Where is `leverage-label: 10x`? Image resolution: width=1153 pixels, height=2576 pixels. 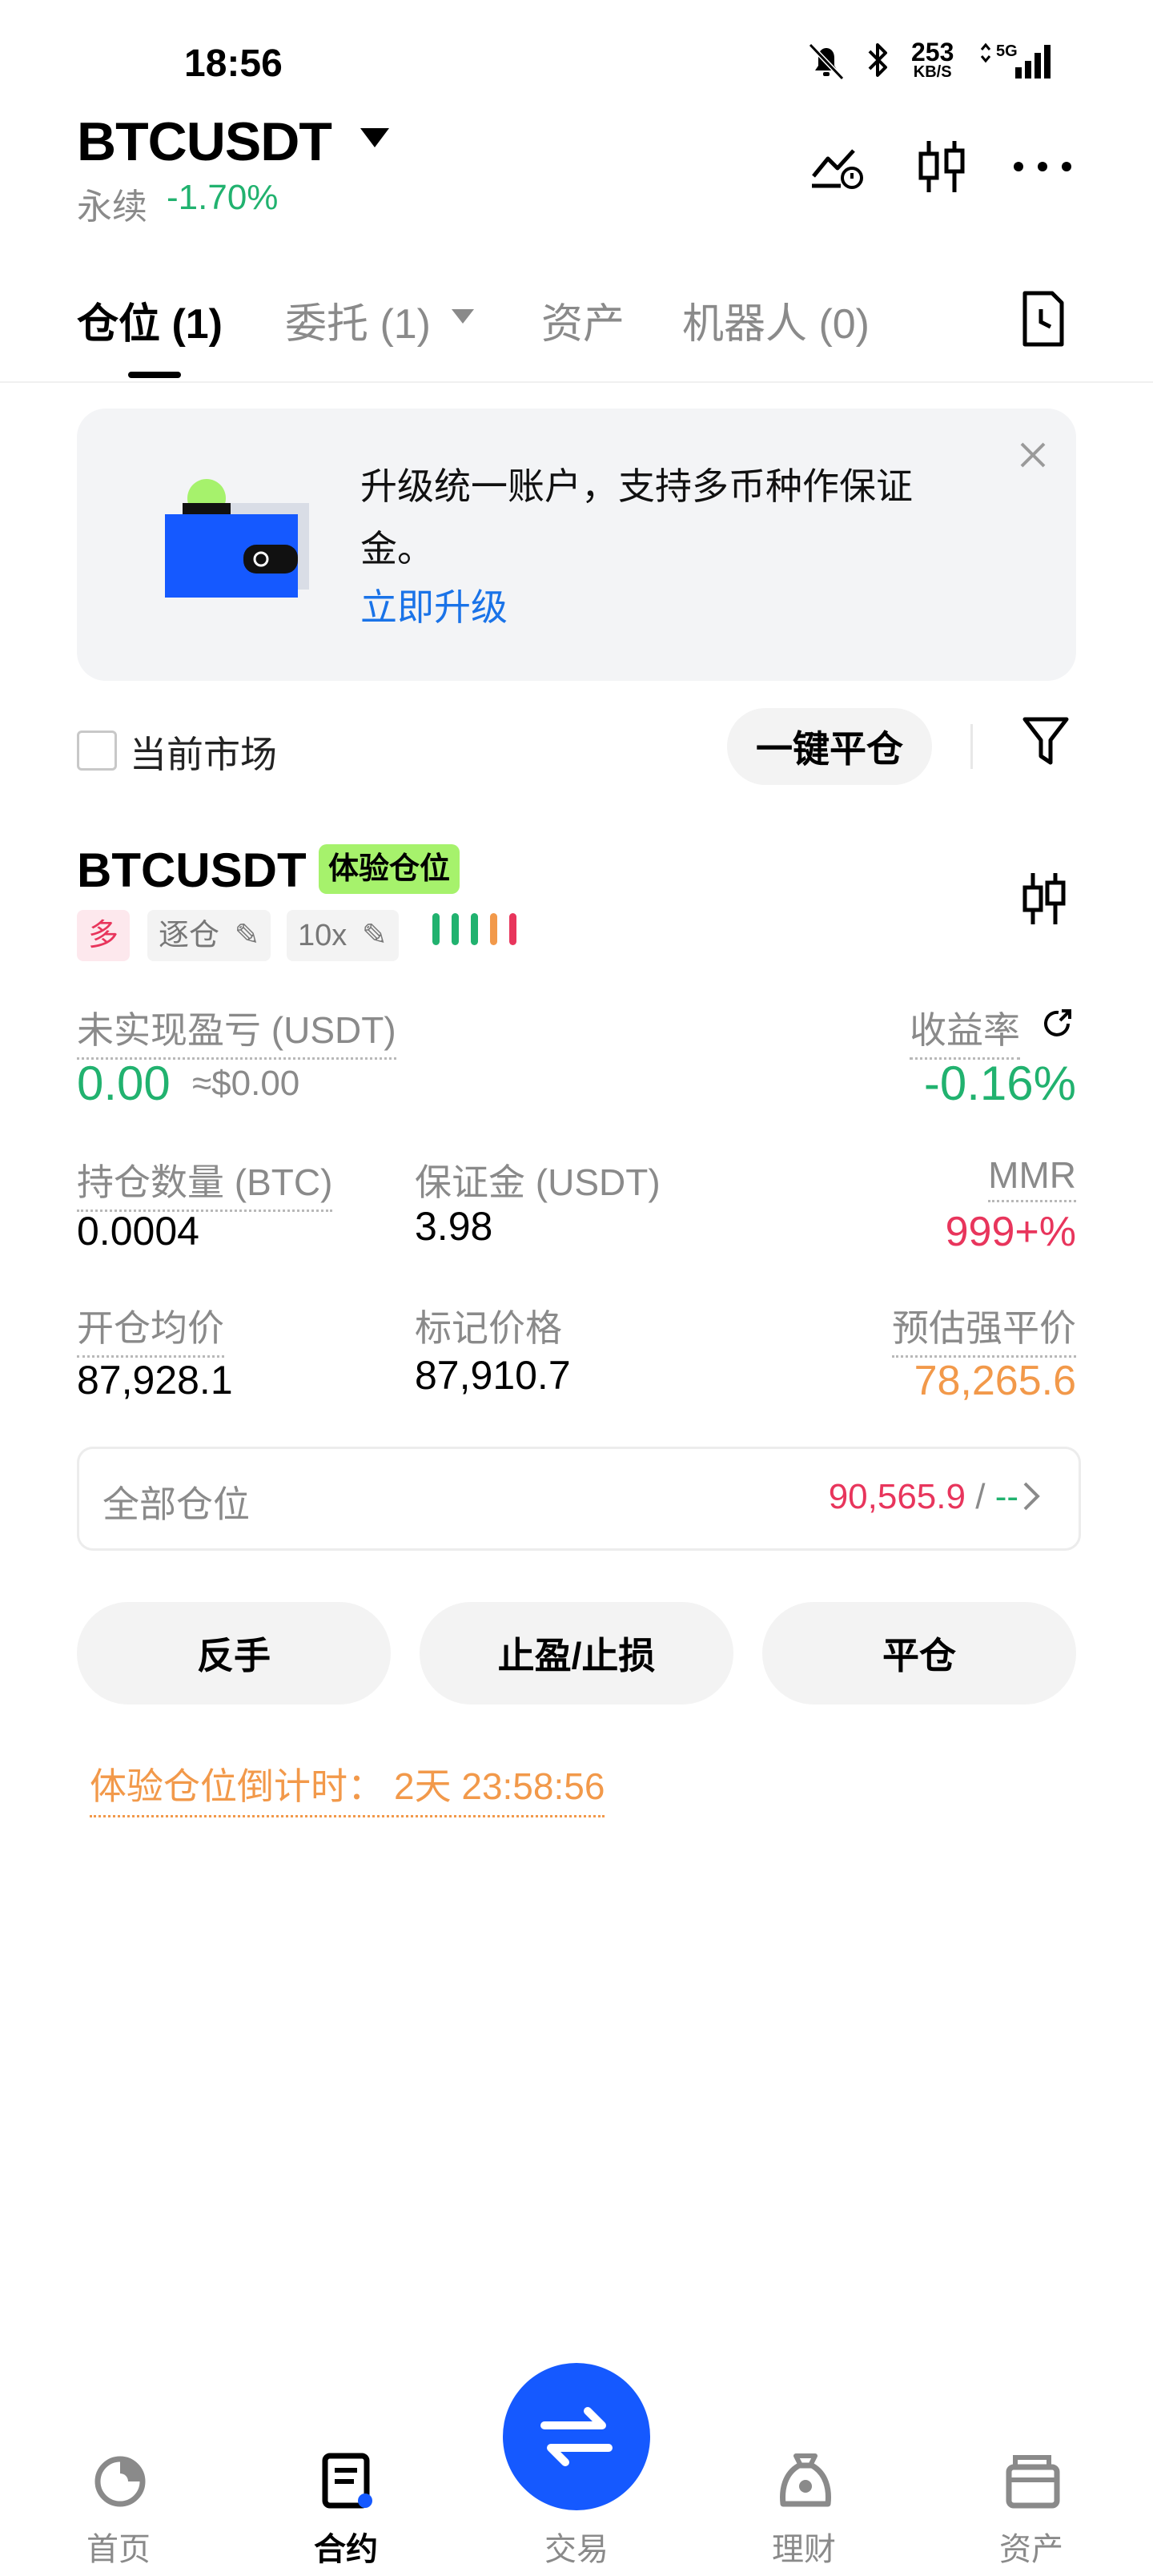 leverage-label: 10x is located at coordinates (323, 935).